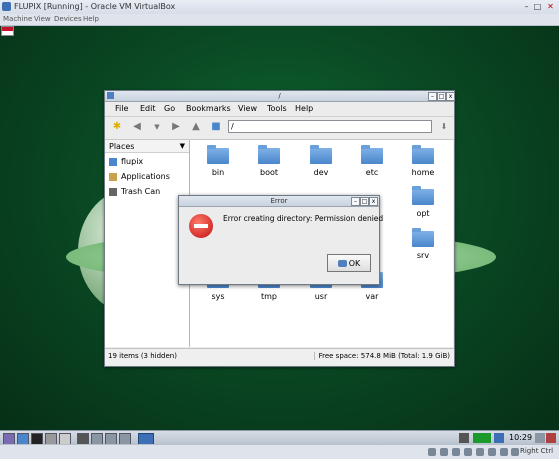  Describe the element at coordinates (537, 451) in the screenshot. I see `host-key-label: Right Ctrl` at that location.